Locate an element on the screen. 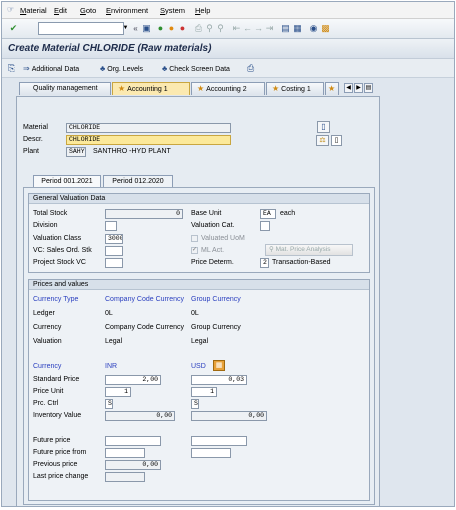 This screenshot has width=456, height=510. total-stock-field: 0 is located at coordinates (144, 214).